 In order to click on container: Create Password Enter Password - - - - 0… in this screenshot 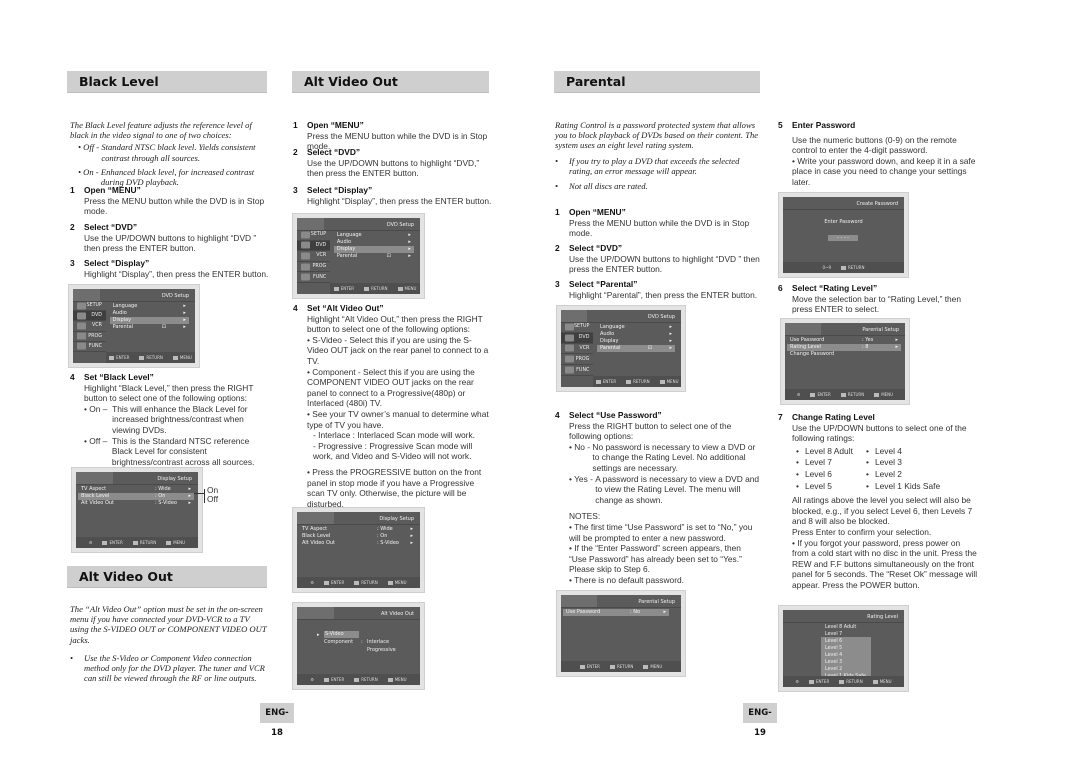, I will do `click(843, 235)`.